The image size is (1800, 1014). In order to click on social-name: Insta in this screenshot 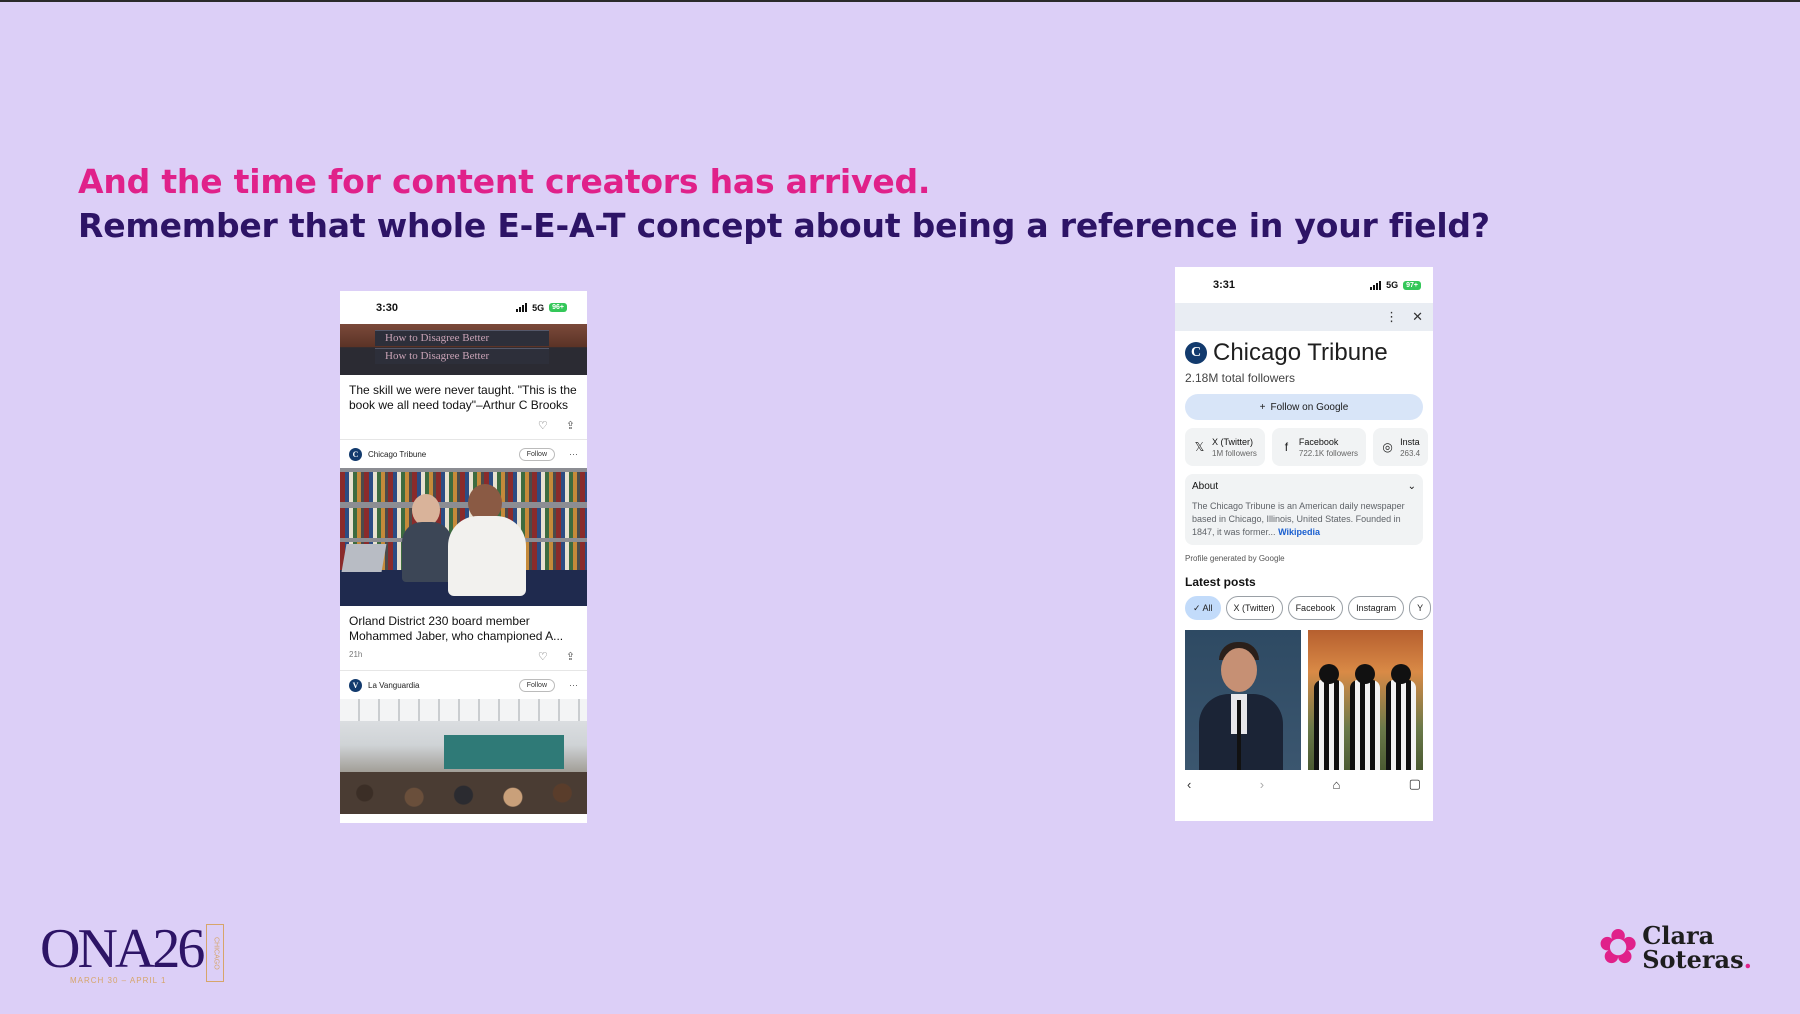, I will do `click(1410, 441)`.